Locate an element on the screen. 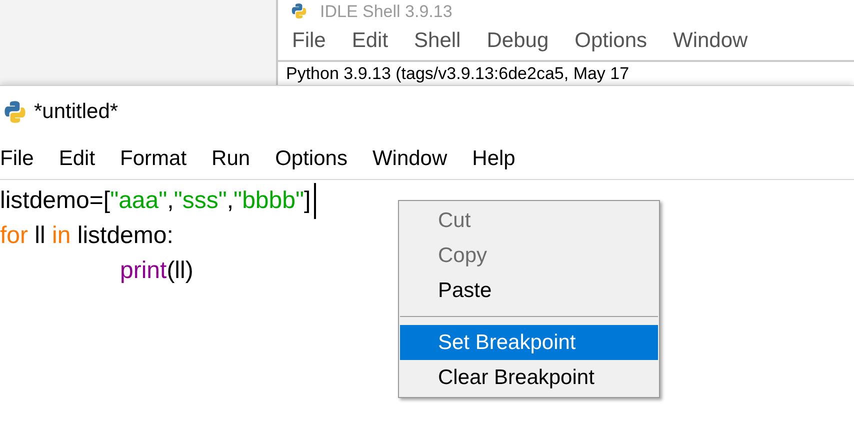 This screenshot has height=448, width=854. menu-item: Clear Breakpoint is located at coordinates (529, 377).